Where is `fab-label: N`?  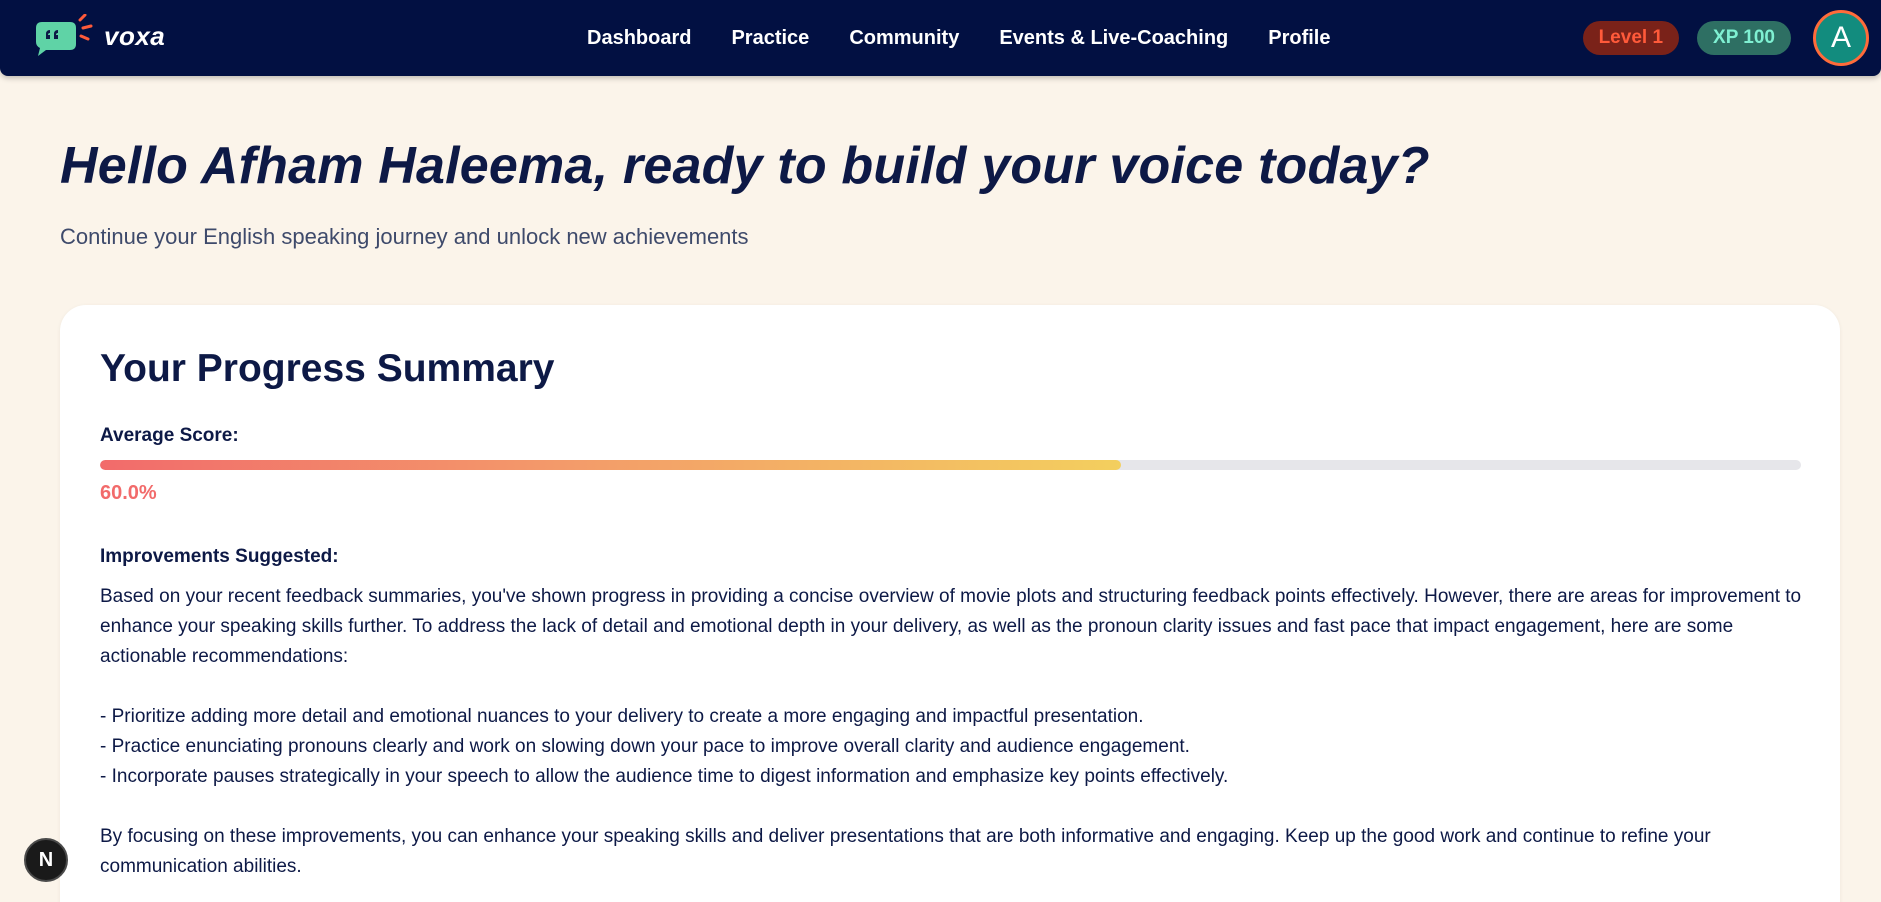
fab-label: N is located at coordinates (46, 859).